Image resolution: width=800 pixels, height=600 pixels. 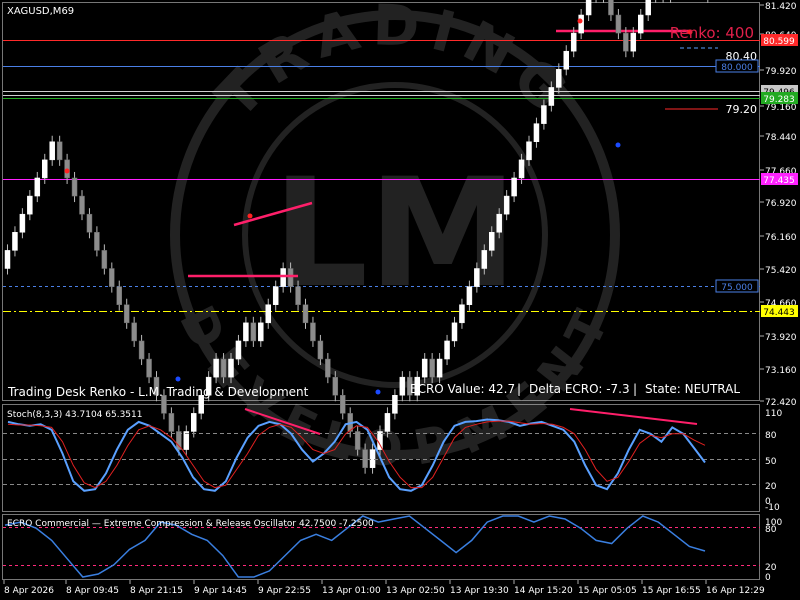 What do you see at coordinates (735, 591) in the screenshot?
I see `time-tick-label: 16 Apr 12:29` at bounding box center [735, 591].